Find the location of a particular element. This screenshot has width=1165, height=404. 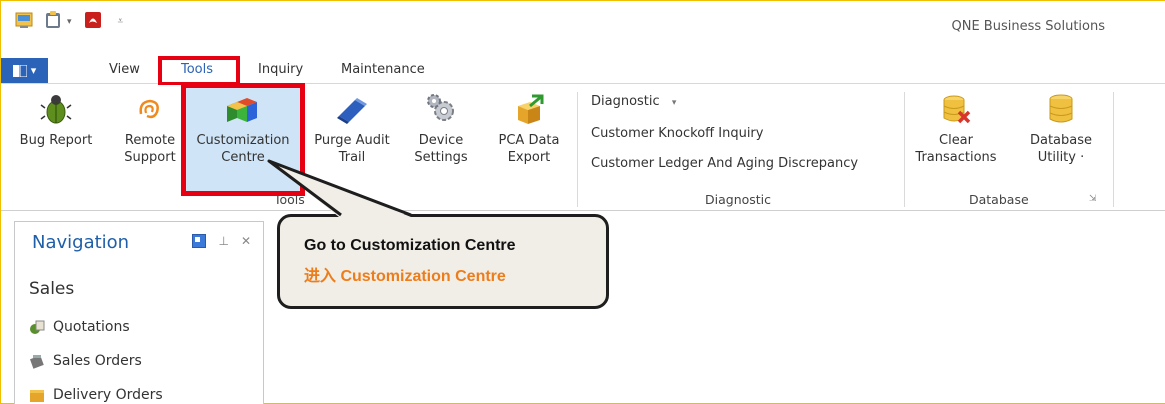

pca-export-label2: Export is located at coordinates (529, 157).